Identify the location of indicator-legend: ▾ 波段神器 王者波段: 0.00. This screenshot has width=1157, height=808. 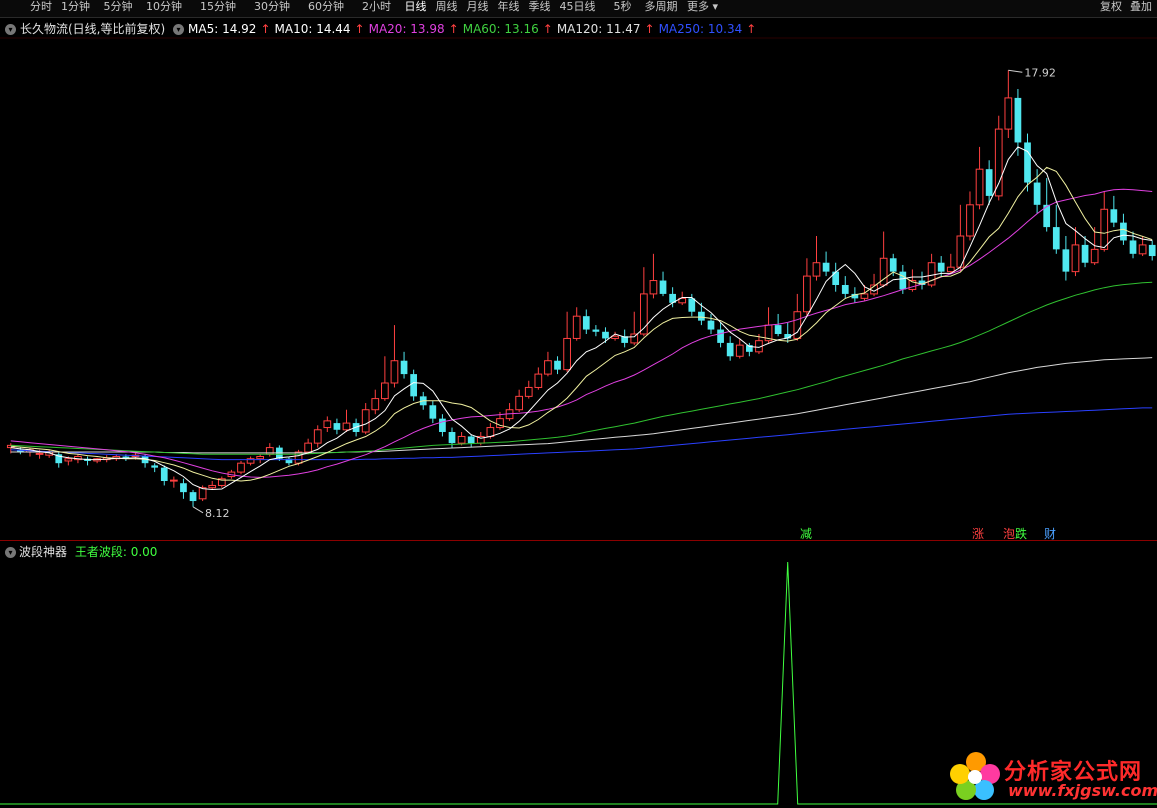
(81, 551).